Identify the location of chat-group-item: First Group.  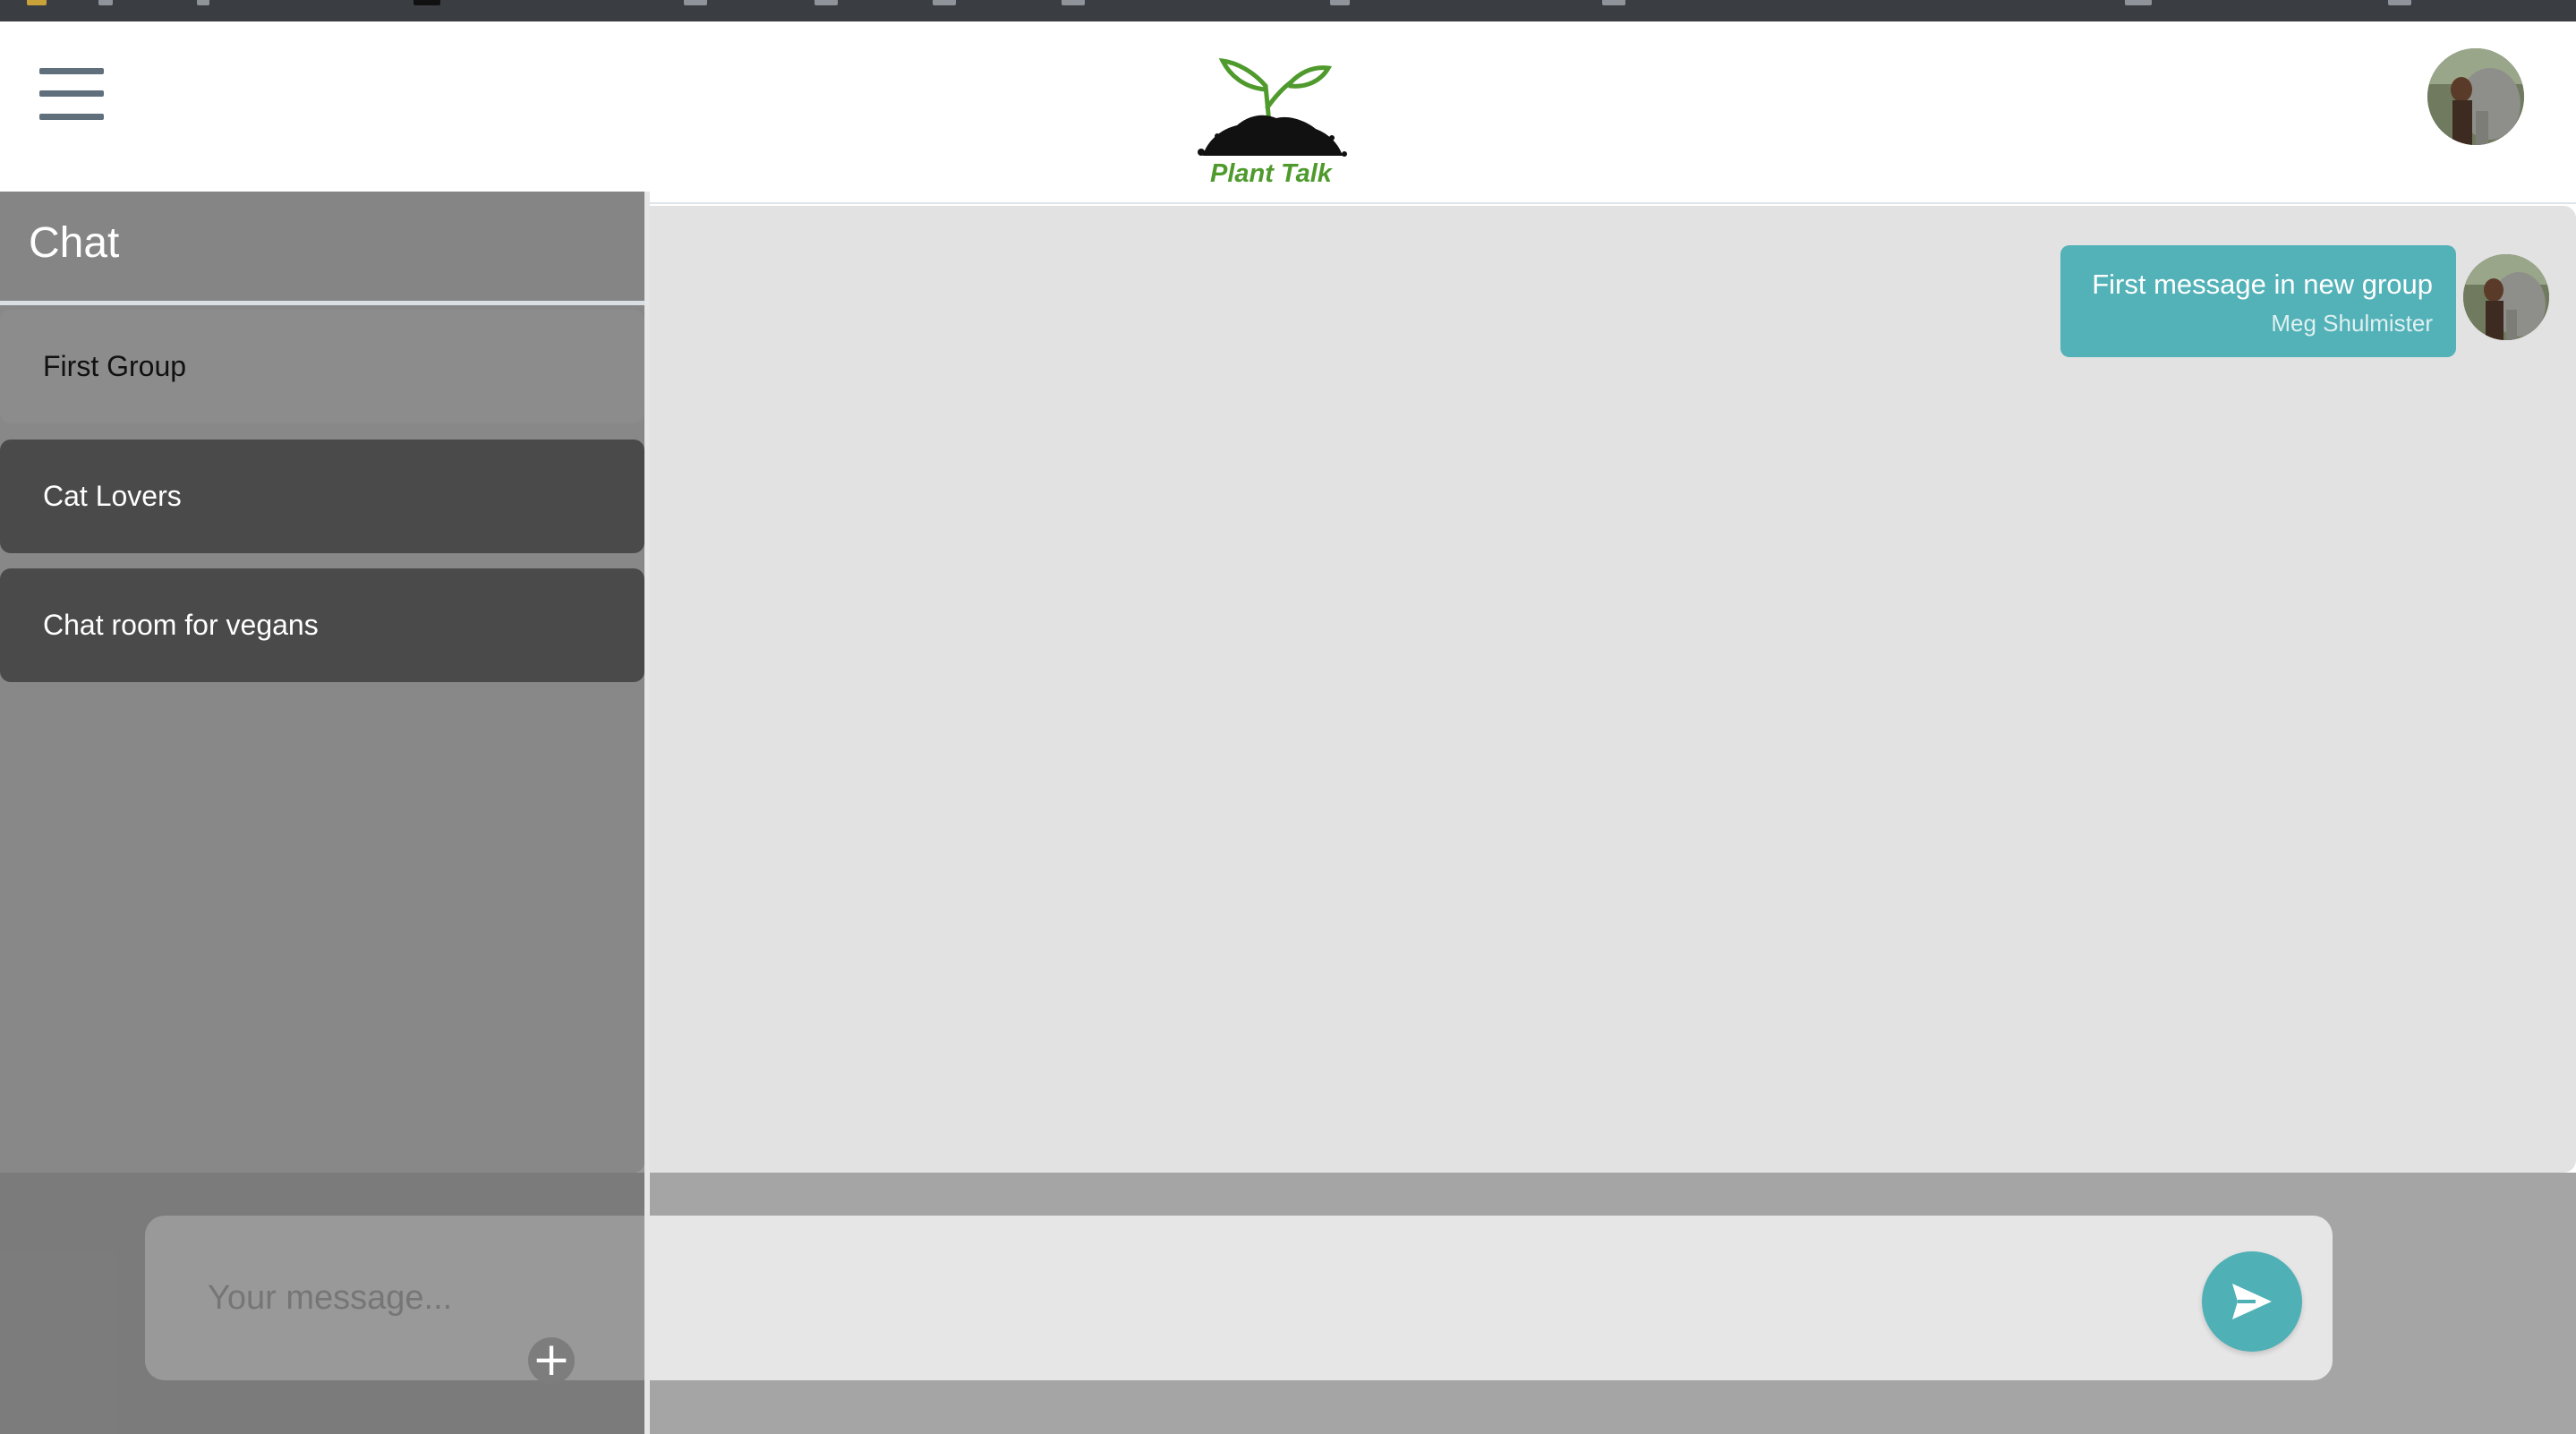
(322, 366).